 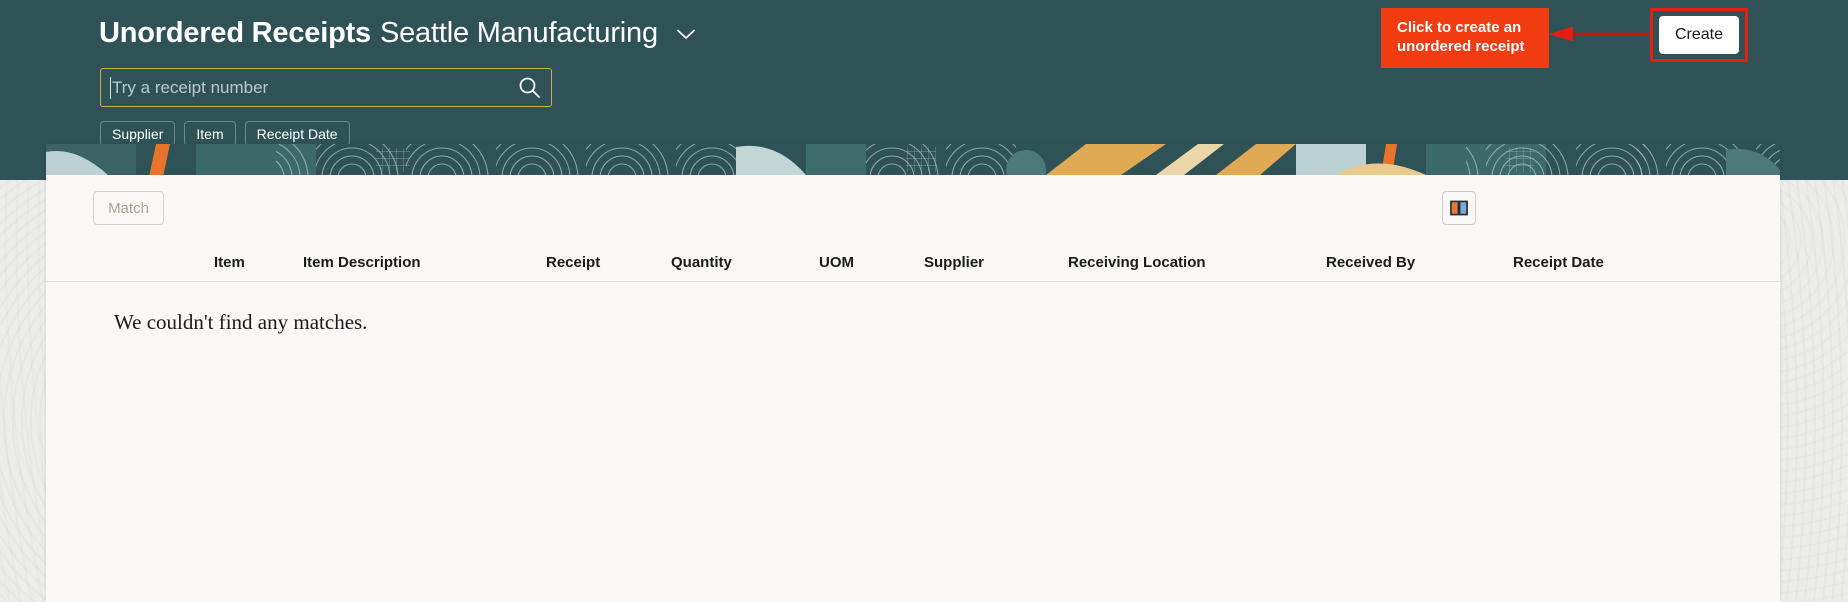 What do you see at coordinates (235, 33) in the screenshot?
I see `page-title-primary: Unordered Receipts` at bounding box center [235, 33].